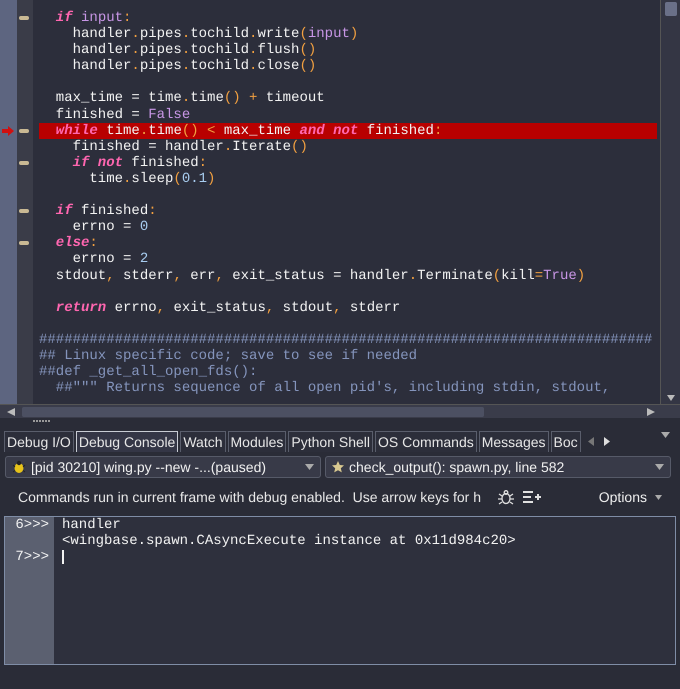 Image resolution: width=680 pixels, height=689 pixels. What do you see at coordinates (190, 146) in the screenshot?
I see `code-line: finished = handler.Iterate()` at bounding box center [190, 146].